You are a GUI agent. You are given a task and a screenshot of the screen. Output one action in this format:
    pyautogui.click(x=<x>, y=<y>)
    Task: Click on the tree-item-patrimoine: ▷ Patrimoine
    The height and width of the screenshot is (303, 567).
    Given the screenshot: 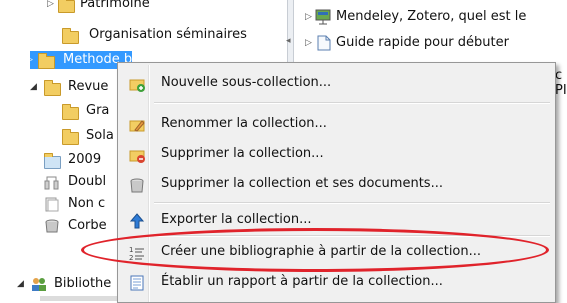 What is the action you would take?
    pyautogui.click(x=143, y=7)
    